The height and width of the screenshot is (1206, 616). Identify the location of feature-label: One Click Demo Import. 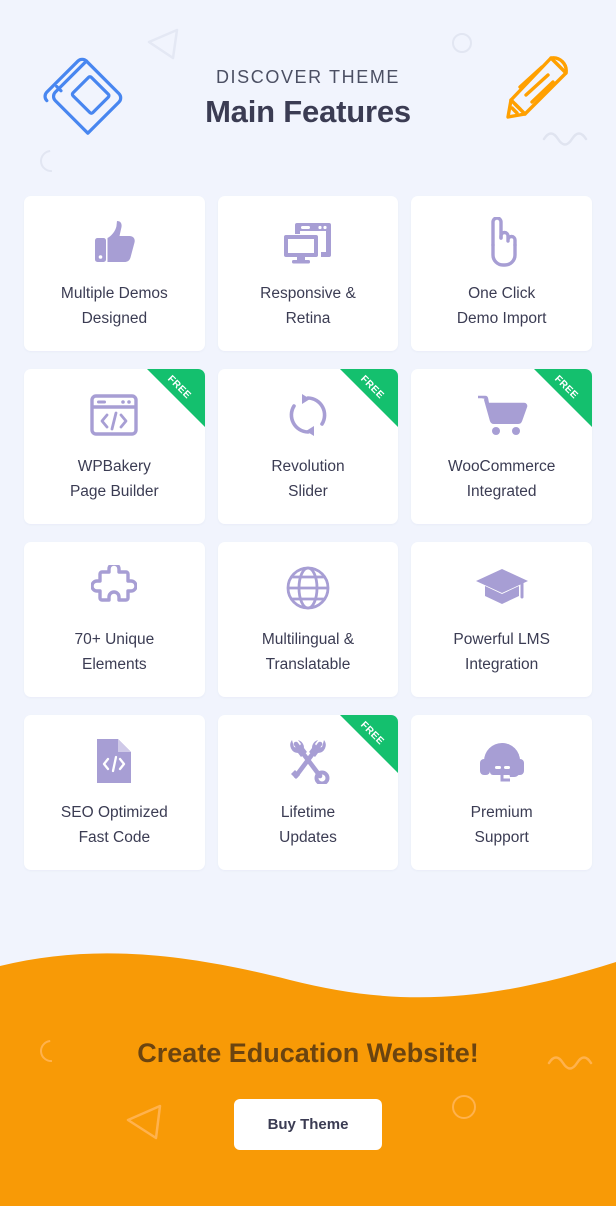
(501, 306).